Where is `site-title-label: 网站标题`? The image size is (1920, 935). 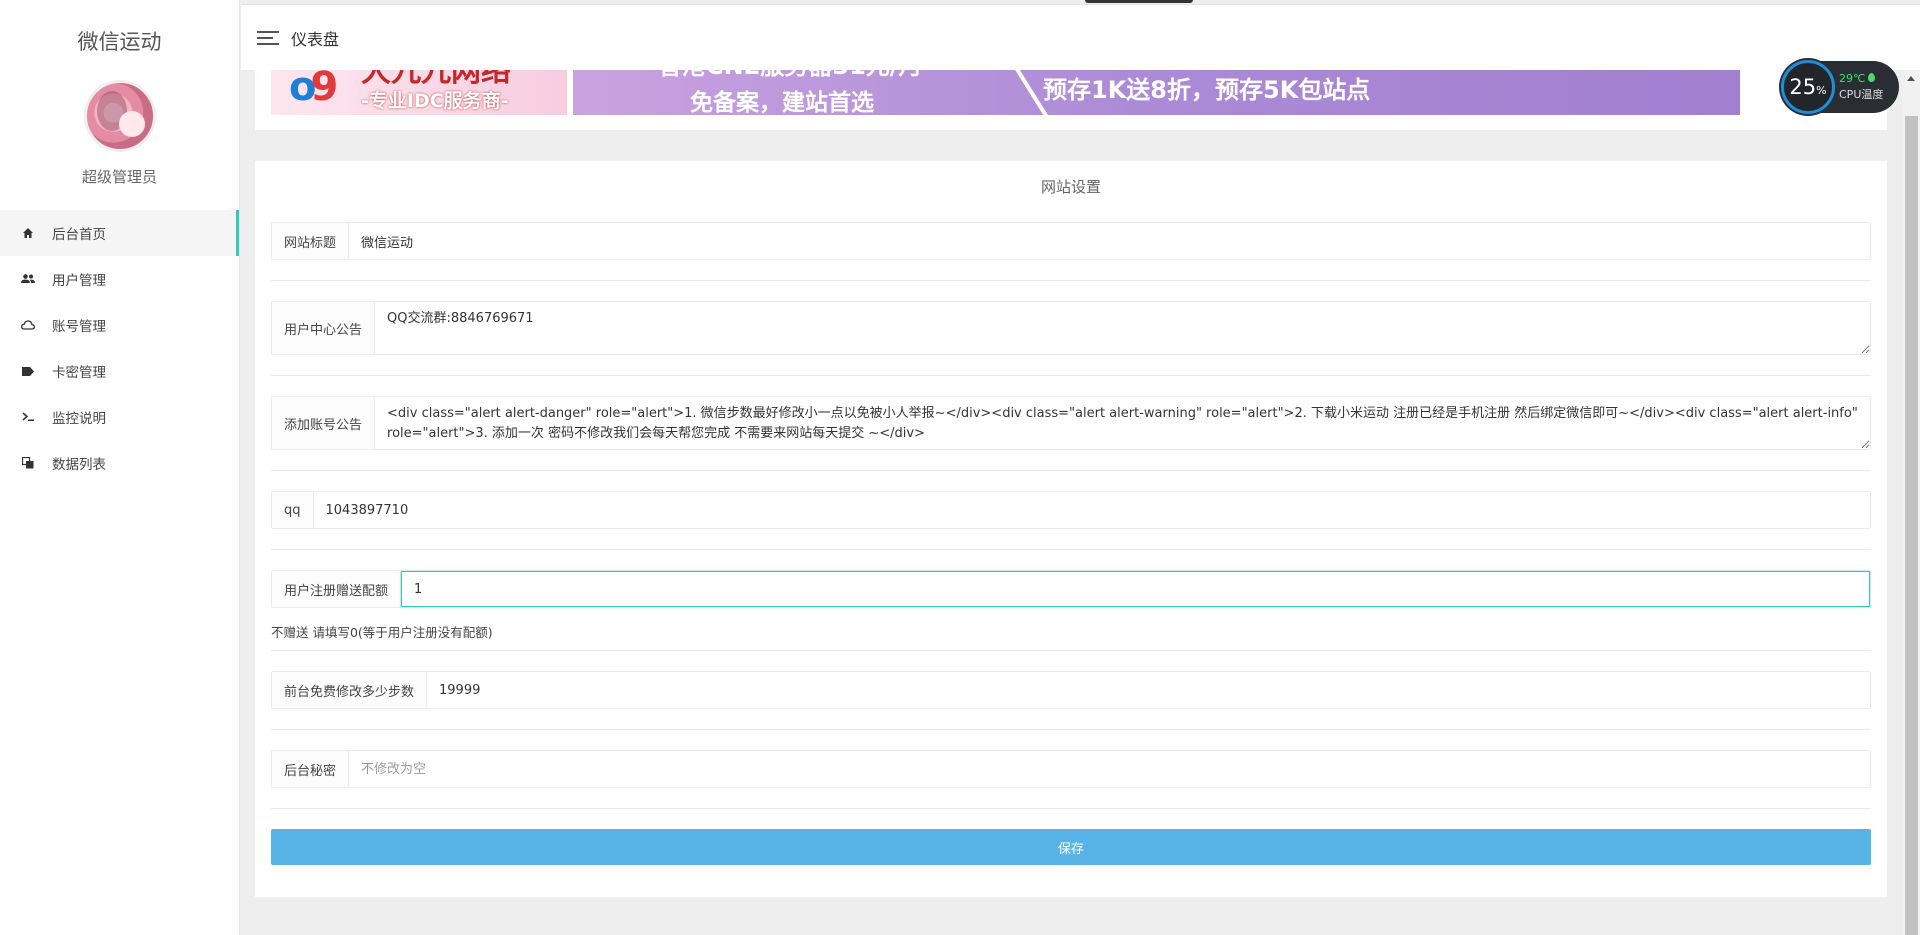 site-title-label: 网站标题 is located at coordinates (311, 241).